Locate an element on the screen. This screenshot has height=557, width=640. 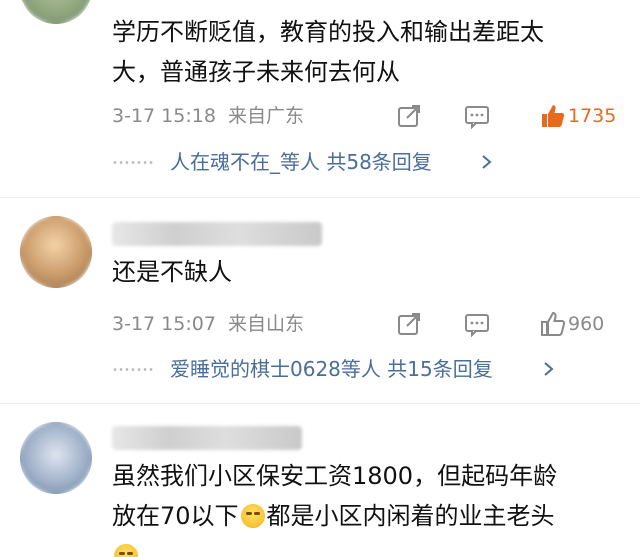
comment-text: 学历不断贬值，教育的投入和输出差距太 大，普通孩子未来何去何从 is located at coordinates (328, 52).